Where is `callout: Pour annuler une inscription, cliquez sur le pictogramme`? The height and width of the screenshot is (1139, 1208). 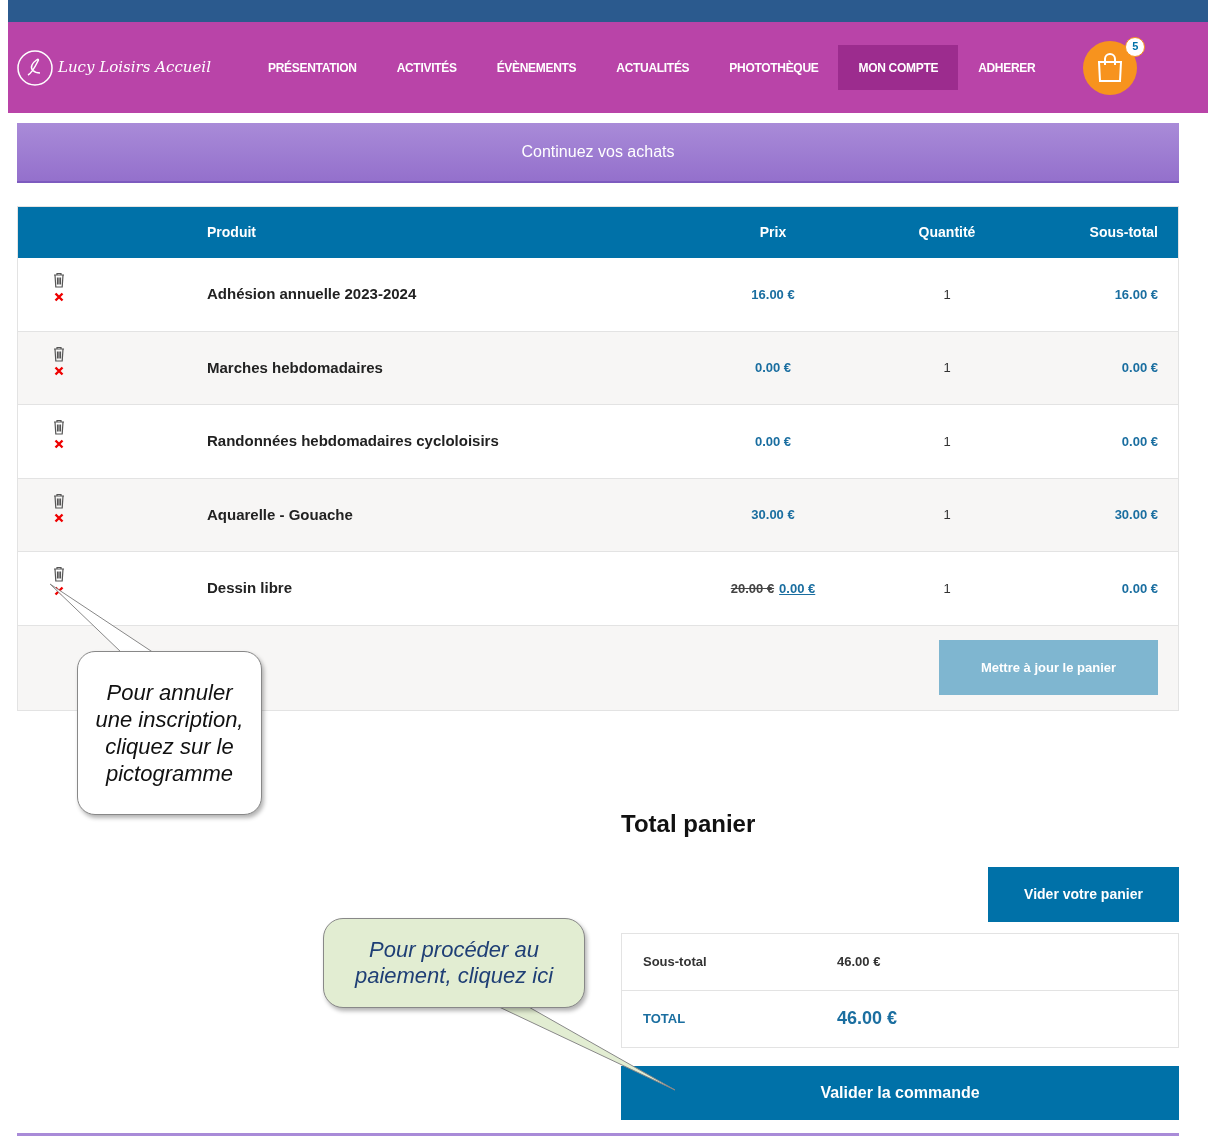 callout: Pour annuler une inscription, cliquez sur le pictogramme is located at coordinates (169, 733).